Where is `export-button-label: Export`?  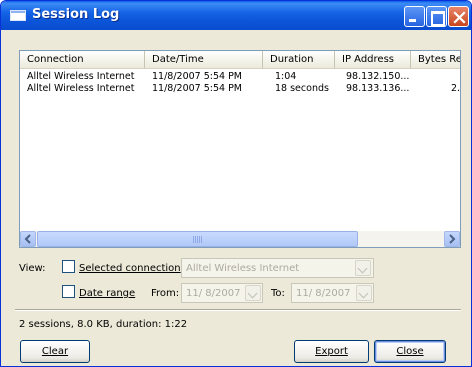 export-button-label: Export is located at coordinates (331, 351).